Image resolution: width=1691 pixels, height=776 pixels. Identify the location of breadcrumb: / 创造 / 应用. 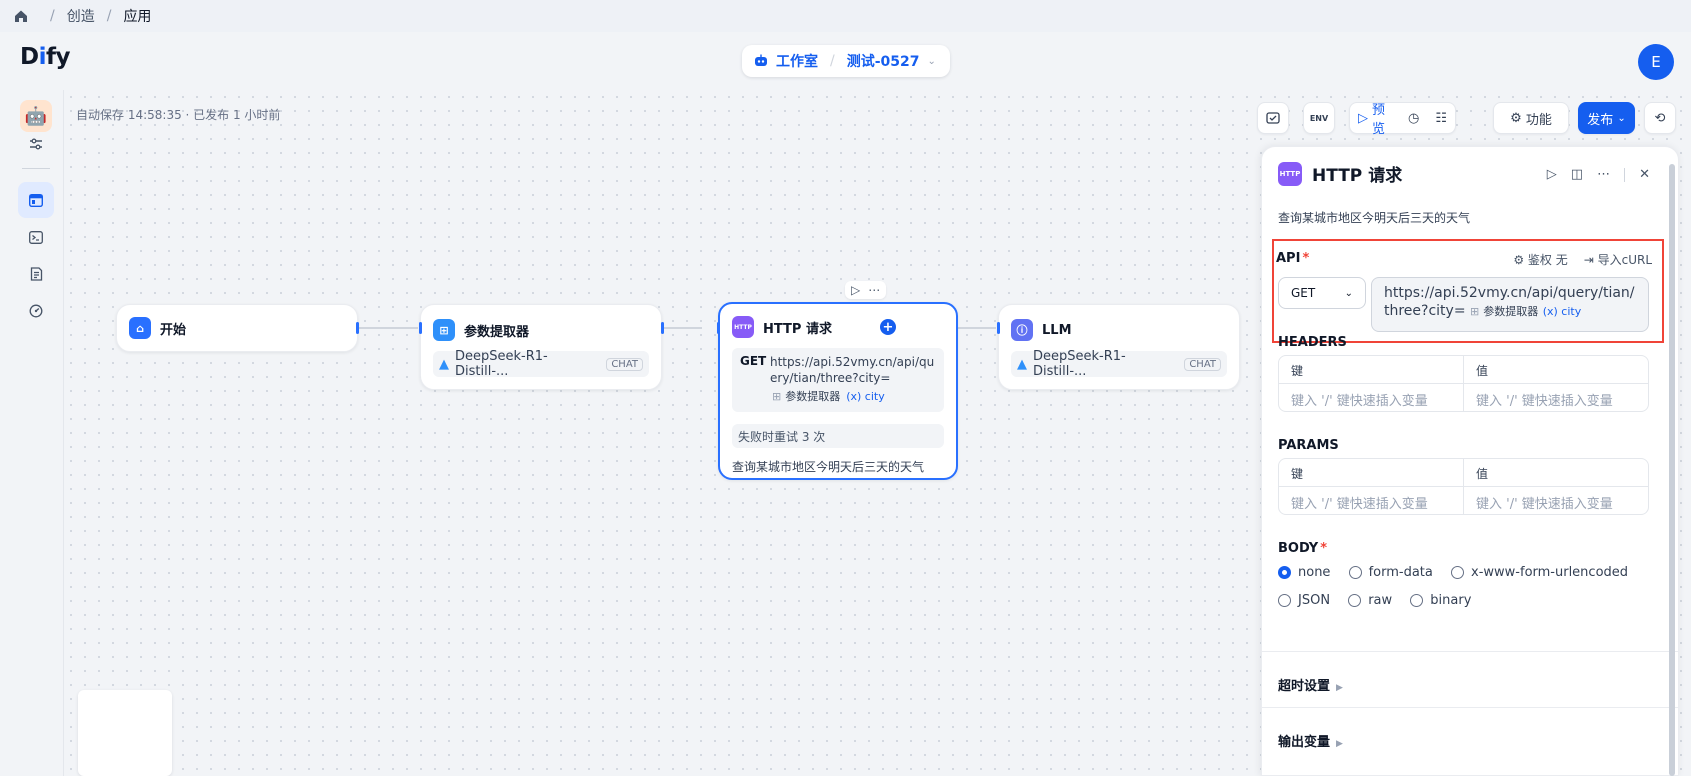
(845, 16).